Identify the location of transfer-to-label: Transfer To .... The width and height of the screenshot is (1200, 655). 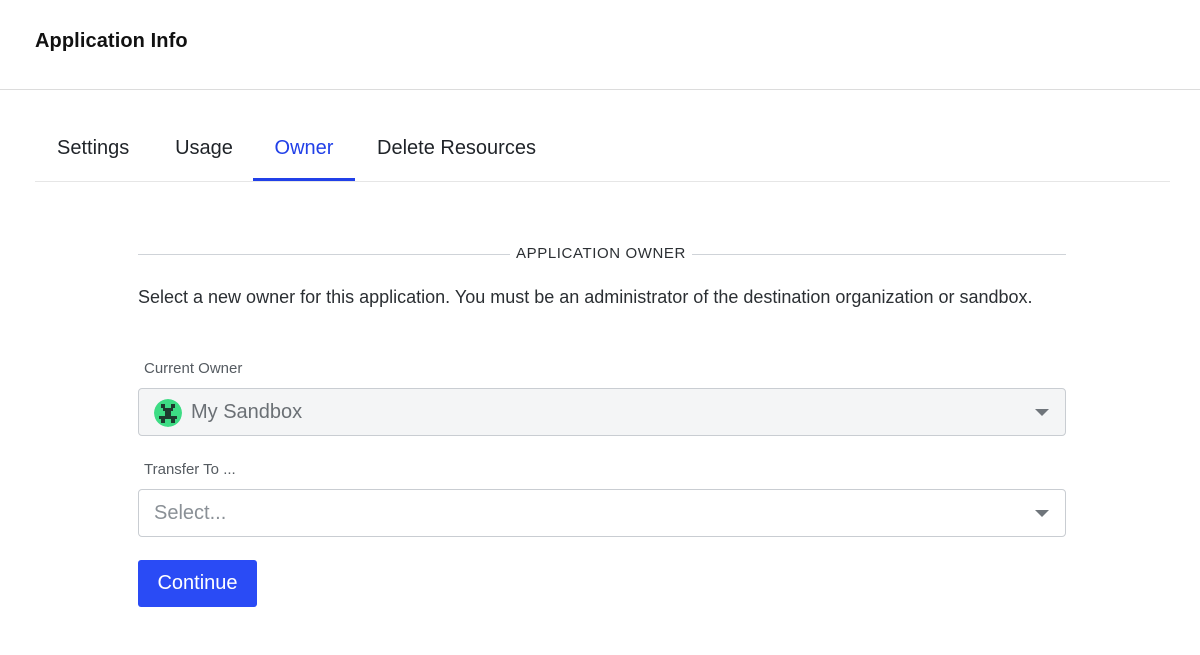
(190, 469).